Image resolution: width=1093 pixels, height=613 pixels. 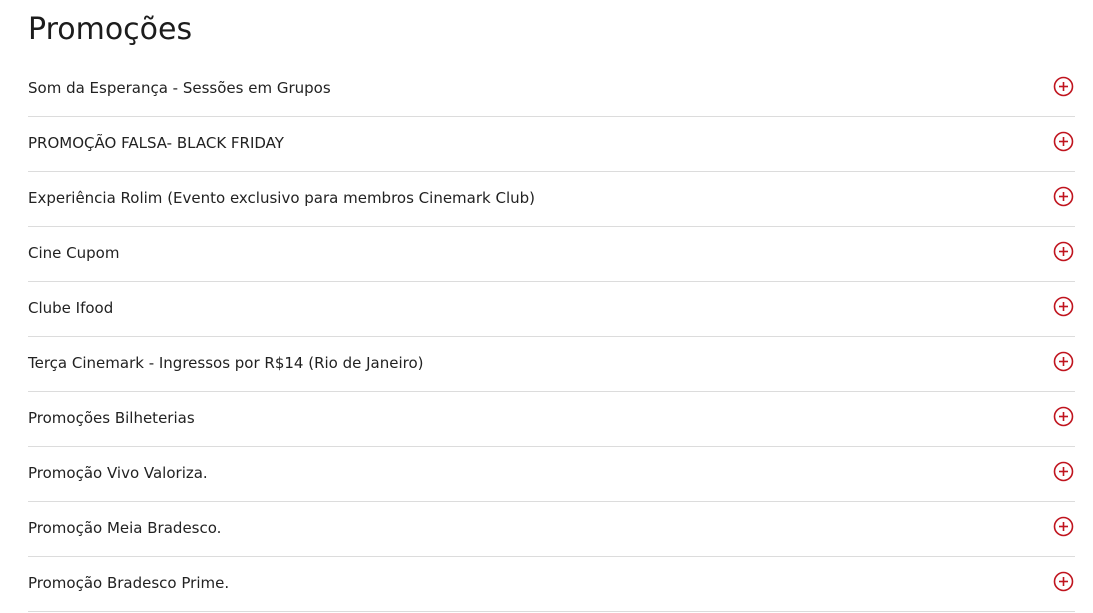 What do you see at coordinates (551, 419) in the screenshot?
I see `promotion-item: Promoções Bilheterias` at bounding box center [551, 419].